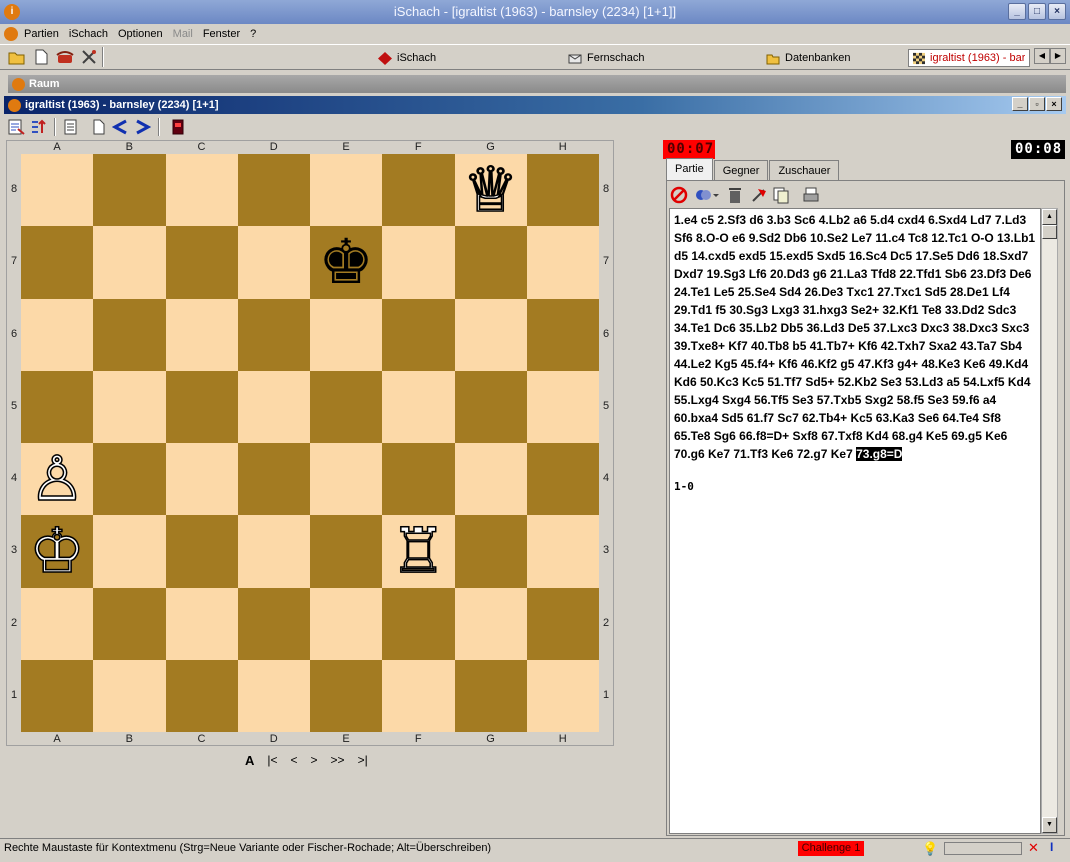  I want to click on tab-fernschach: Fernschach, so click(606, 58).